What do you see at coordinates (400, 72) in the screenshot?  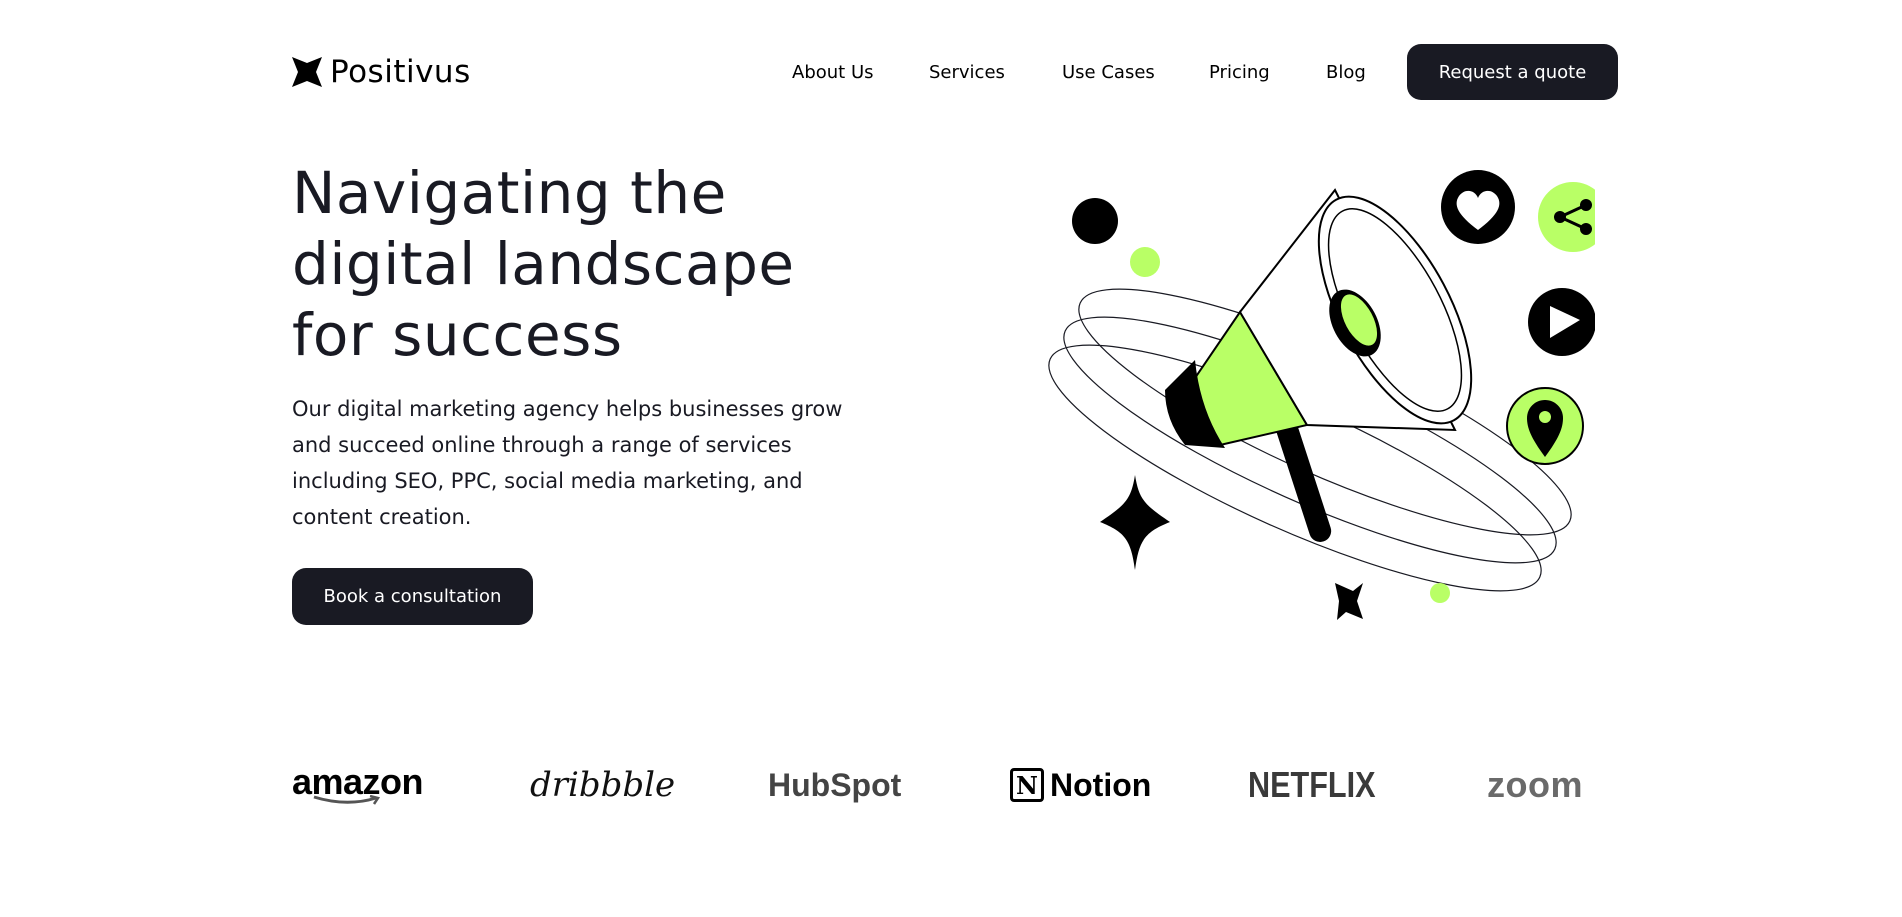 I see `brand-name: Positivus` at bounding box center [400, 72].